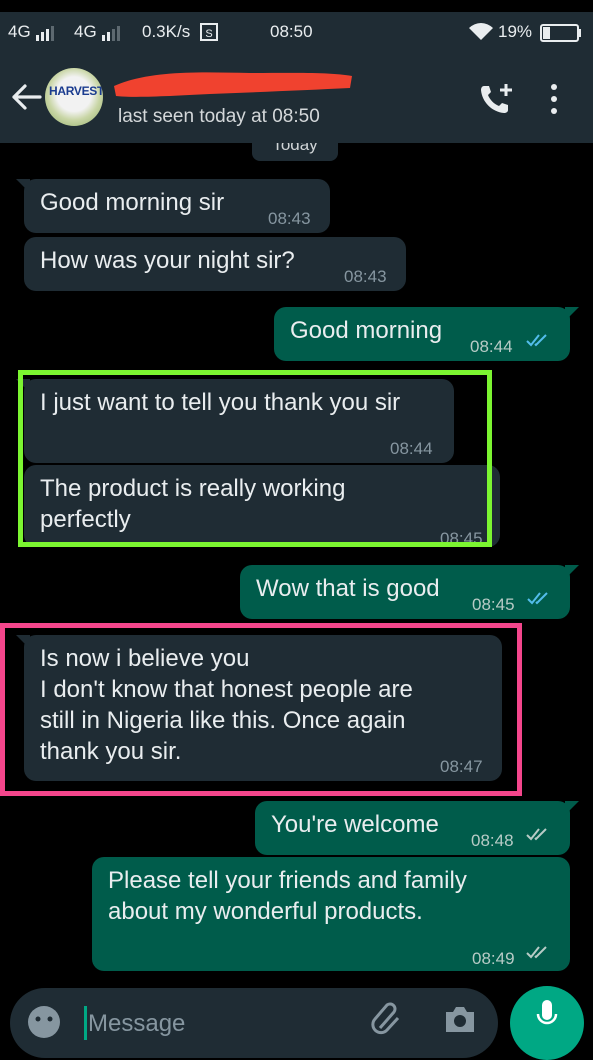 The image size is (593, 1060). Describe the element at coordinates (219, 116) in the screenshot. I see `last-seen-status: last seen today at 08:50` at that location.